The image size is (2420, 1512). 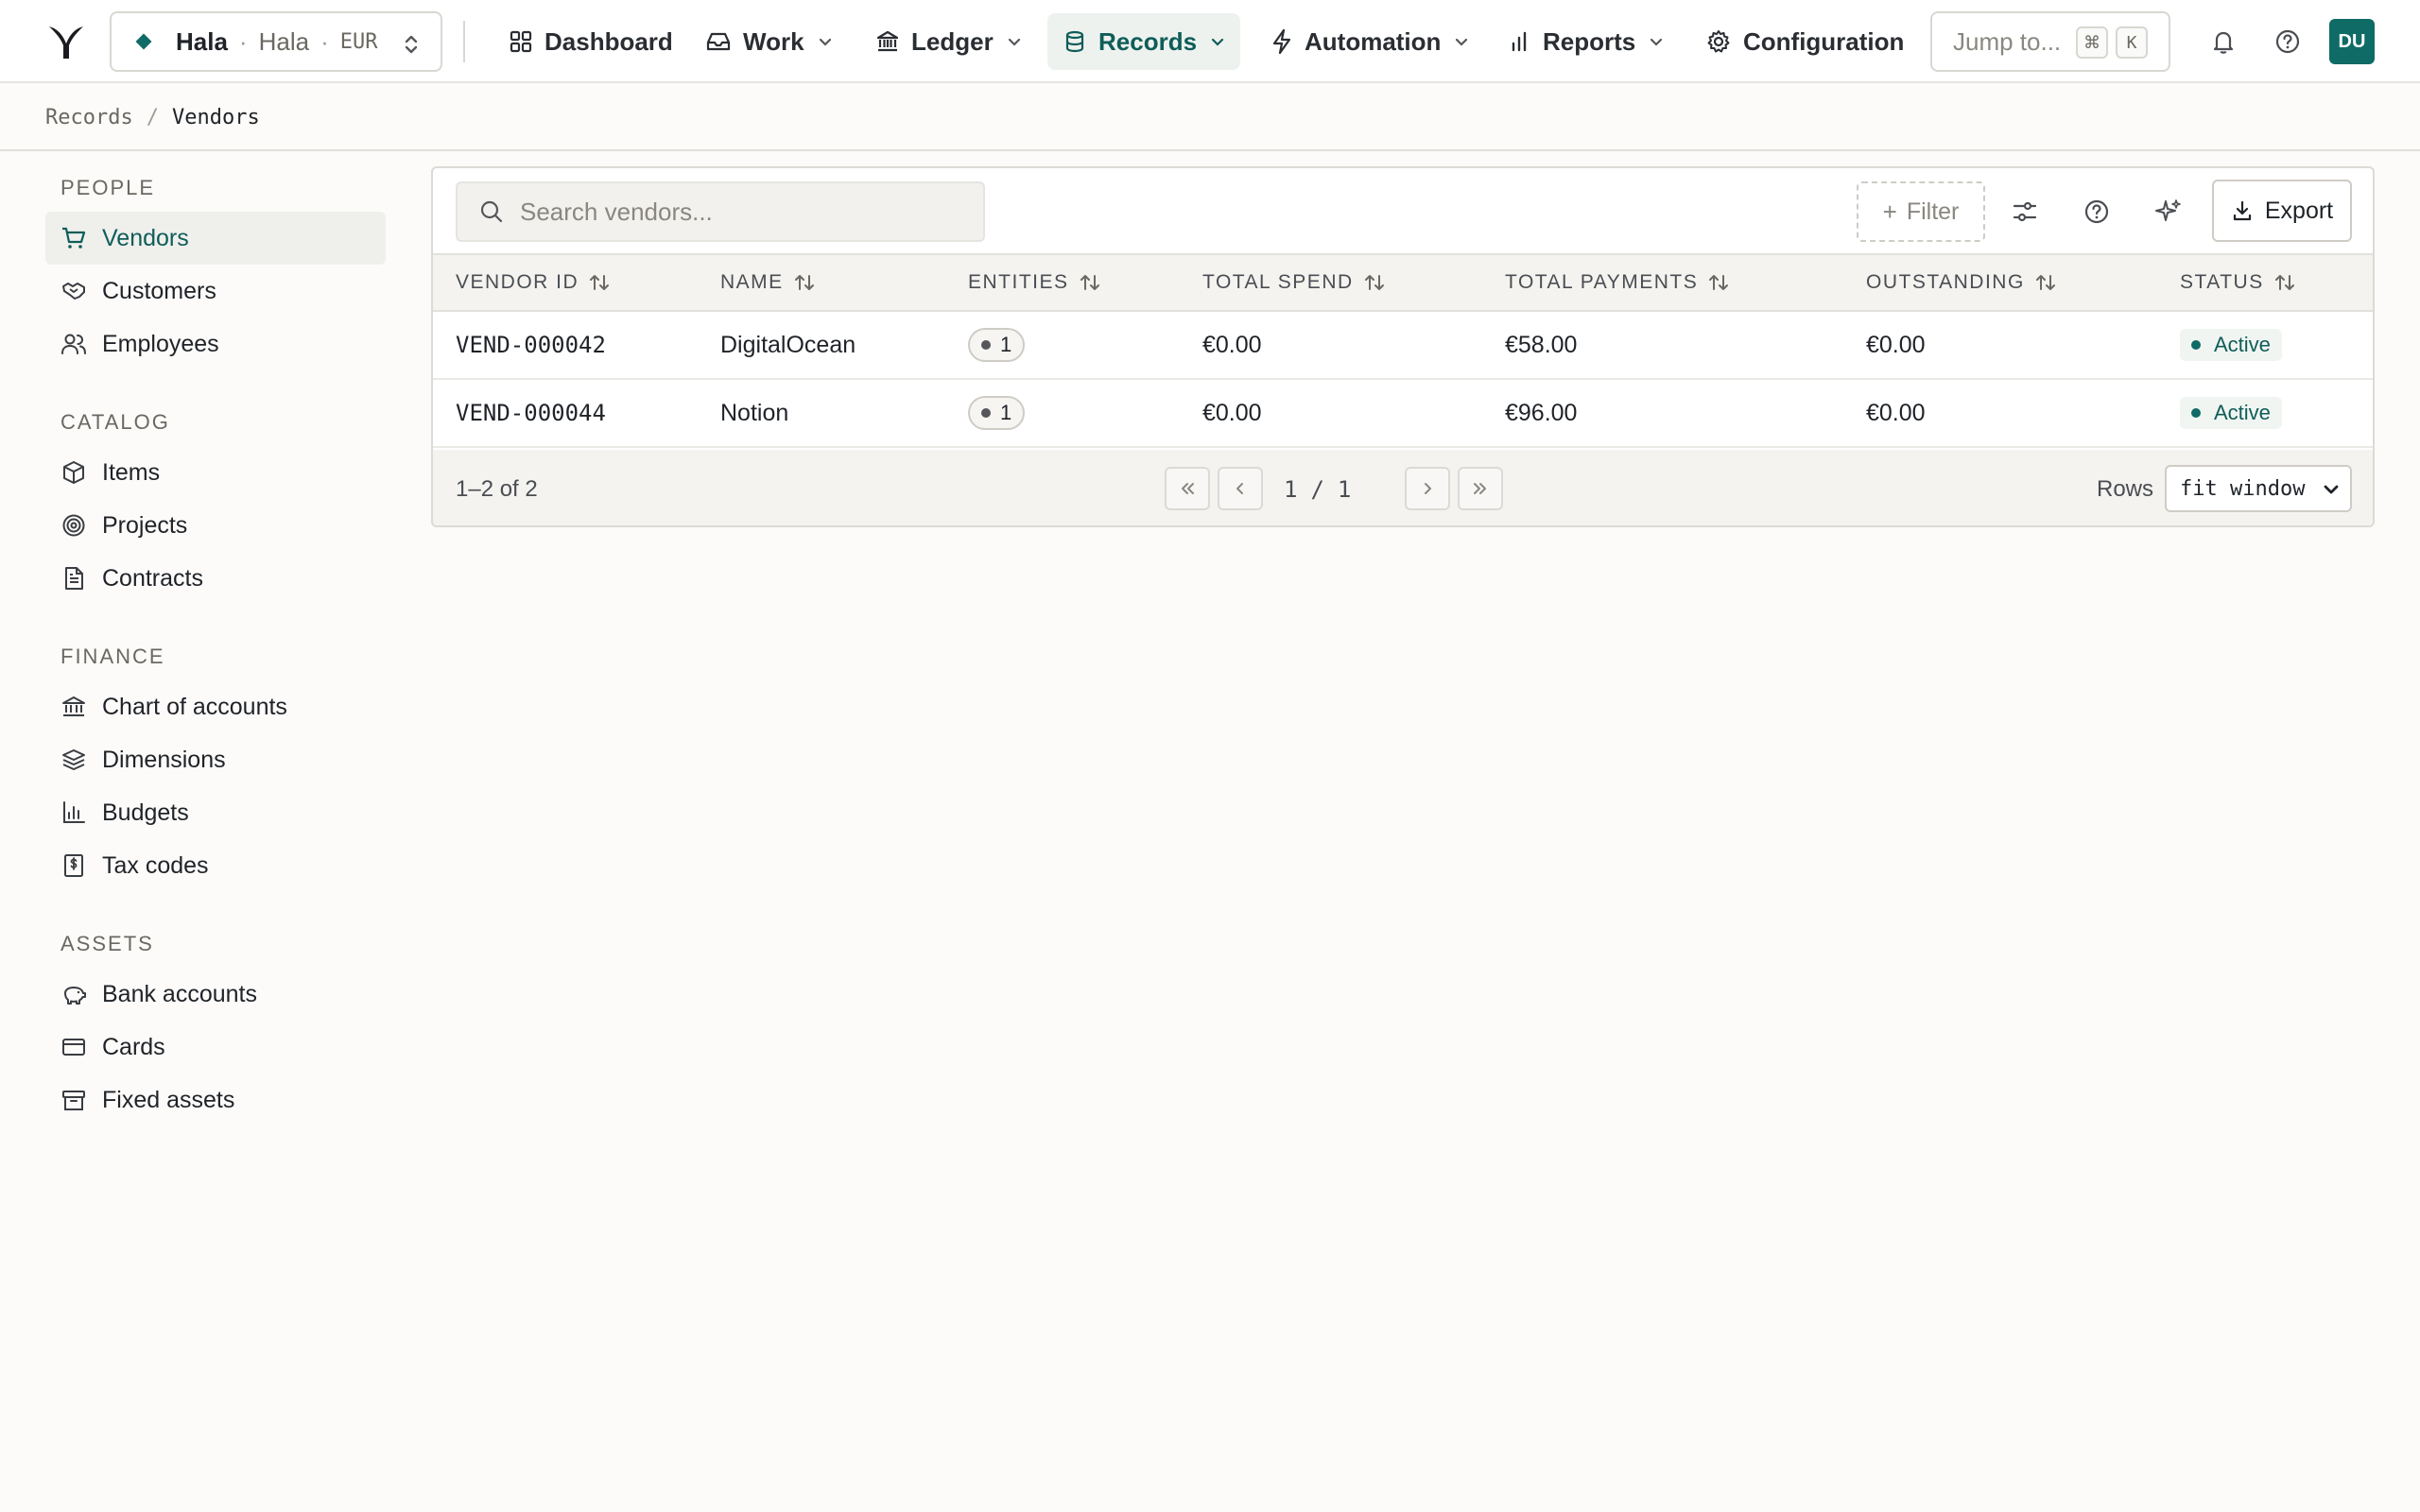 I want to click on column-header-status: STATUS, so click(x=2238, y=282).